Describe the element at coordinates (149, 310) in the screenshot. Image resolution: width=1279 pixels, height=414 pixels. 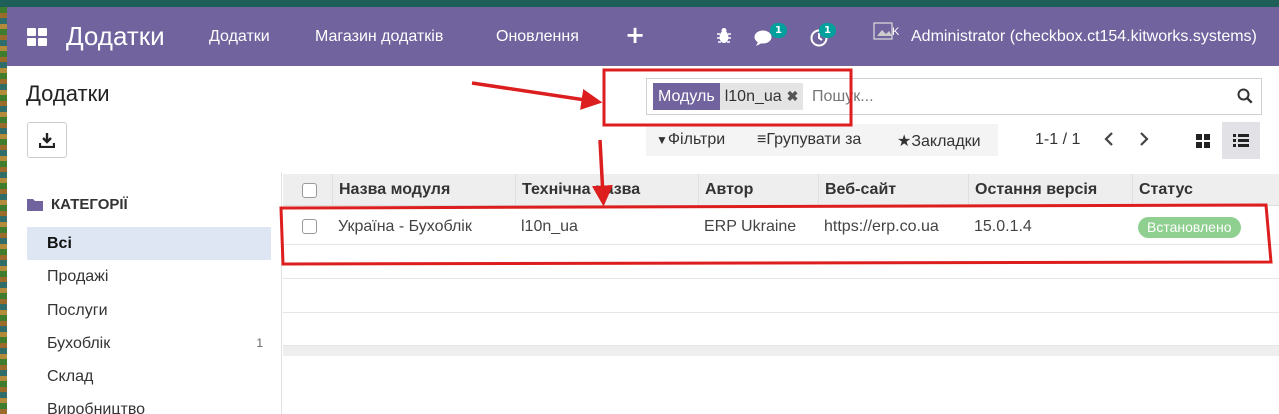
I see `sidebar-item-services: Послуги` at that location.